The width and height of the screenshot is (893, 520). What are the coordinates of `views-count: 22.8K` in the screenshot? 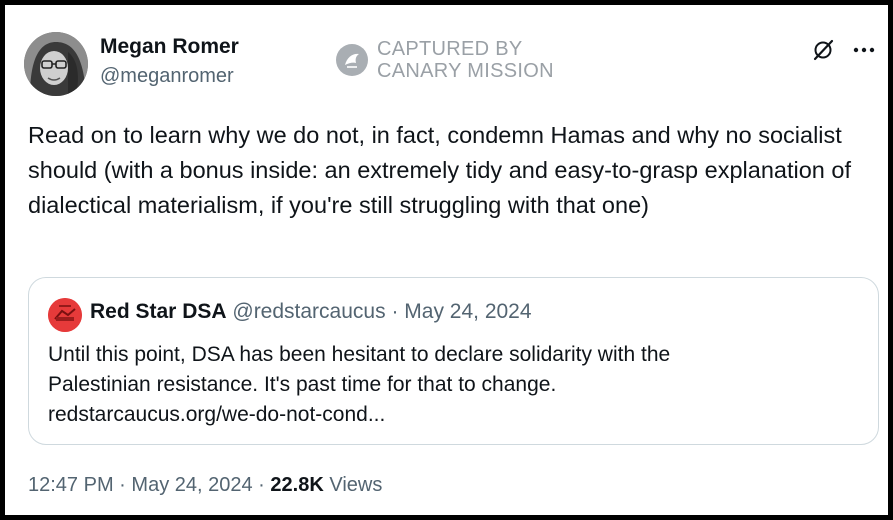 It's located at (296, 485).